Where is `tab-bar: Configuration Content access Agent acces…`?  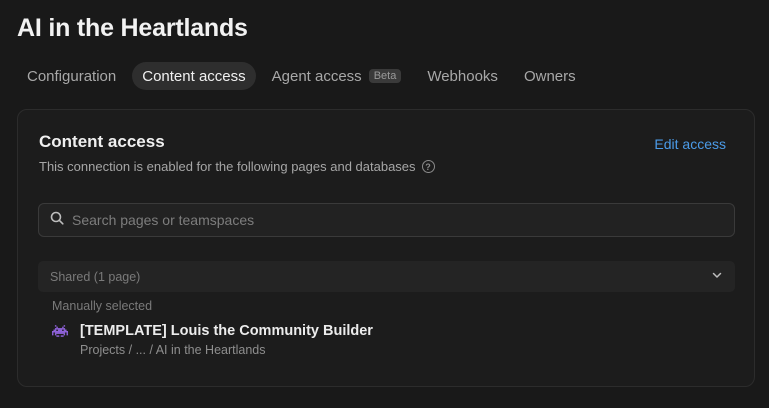 tab-bar: Configuration Content access Agent acces… is located at coordinates (301, 76).